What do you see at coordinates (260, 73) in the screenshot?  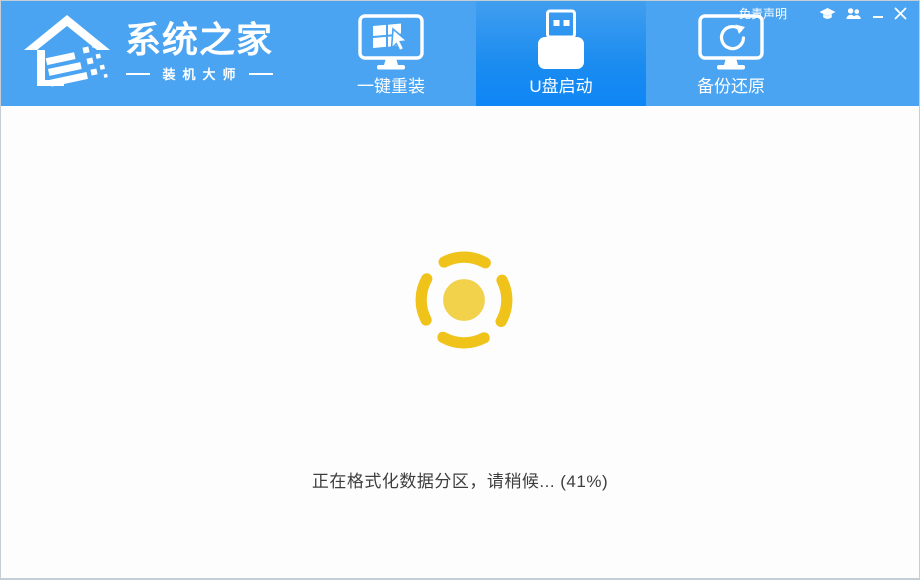 I see `dash-right` at bounding box center [260, 73].